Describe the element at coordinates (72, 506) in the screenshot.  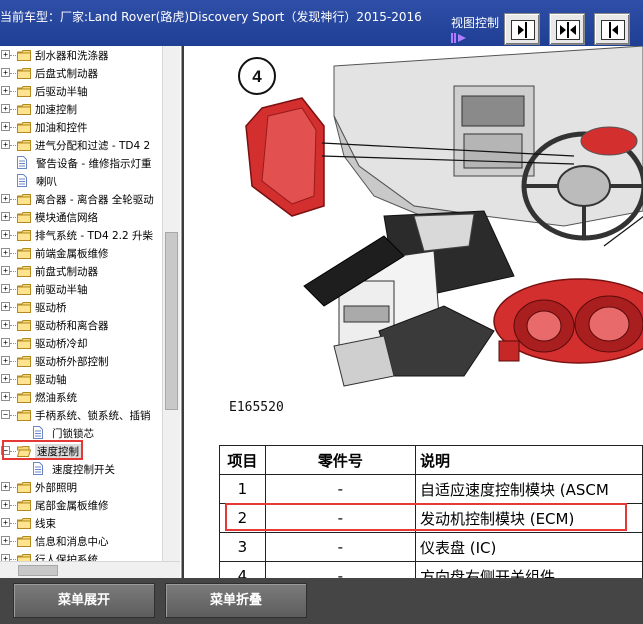
I see `tree-item-label: 尾部金属板维修` at that location.